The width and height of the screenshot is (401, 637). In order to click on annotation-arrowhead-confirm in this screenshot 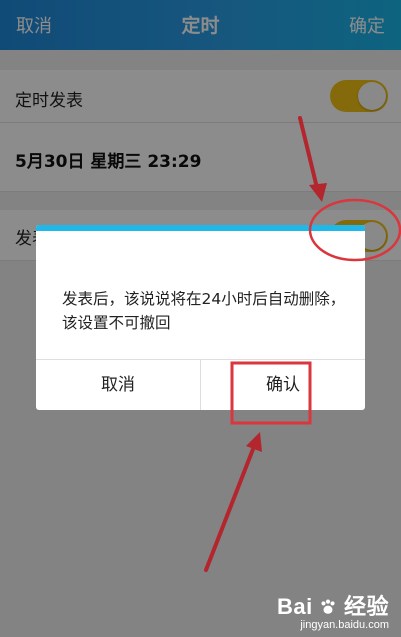, I will do `click(254, 442)`.